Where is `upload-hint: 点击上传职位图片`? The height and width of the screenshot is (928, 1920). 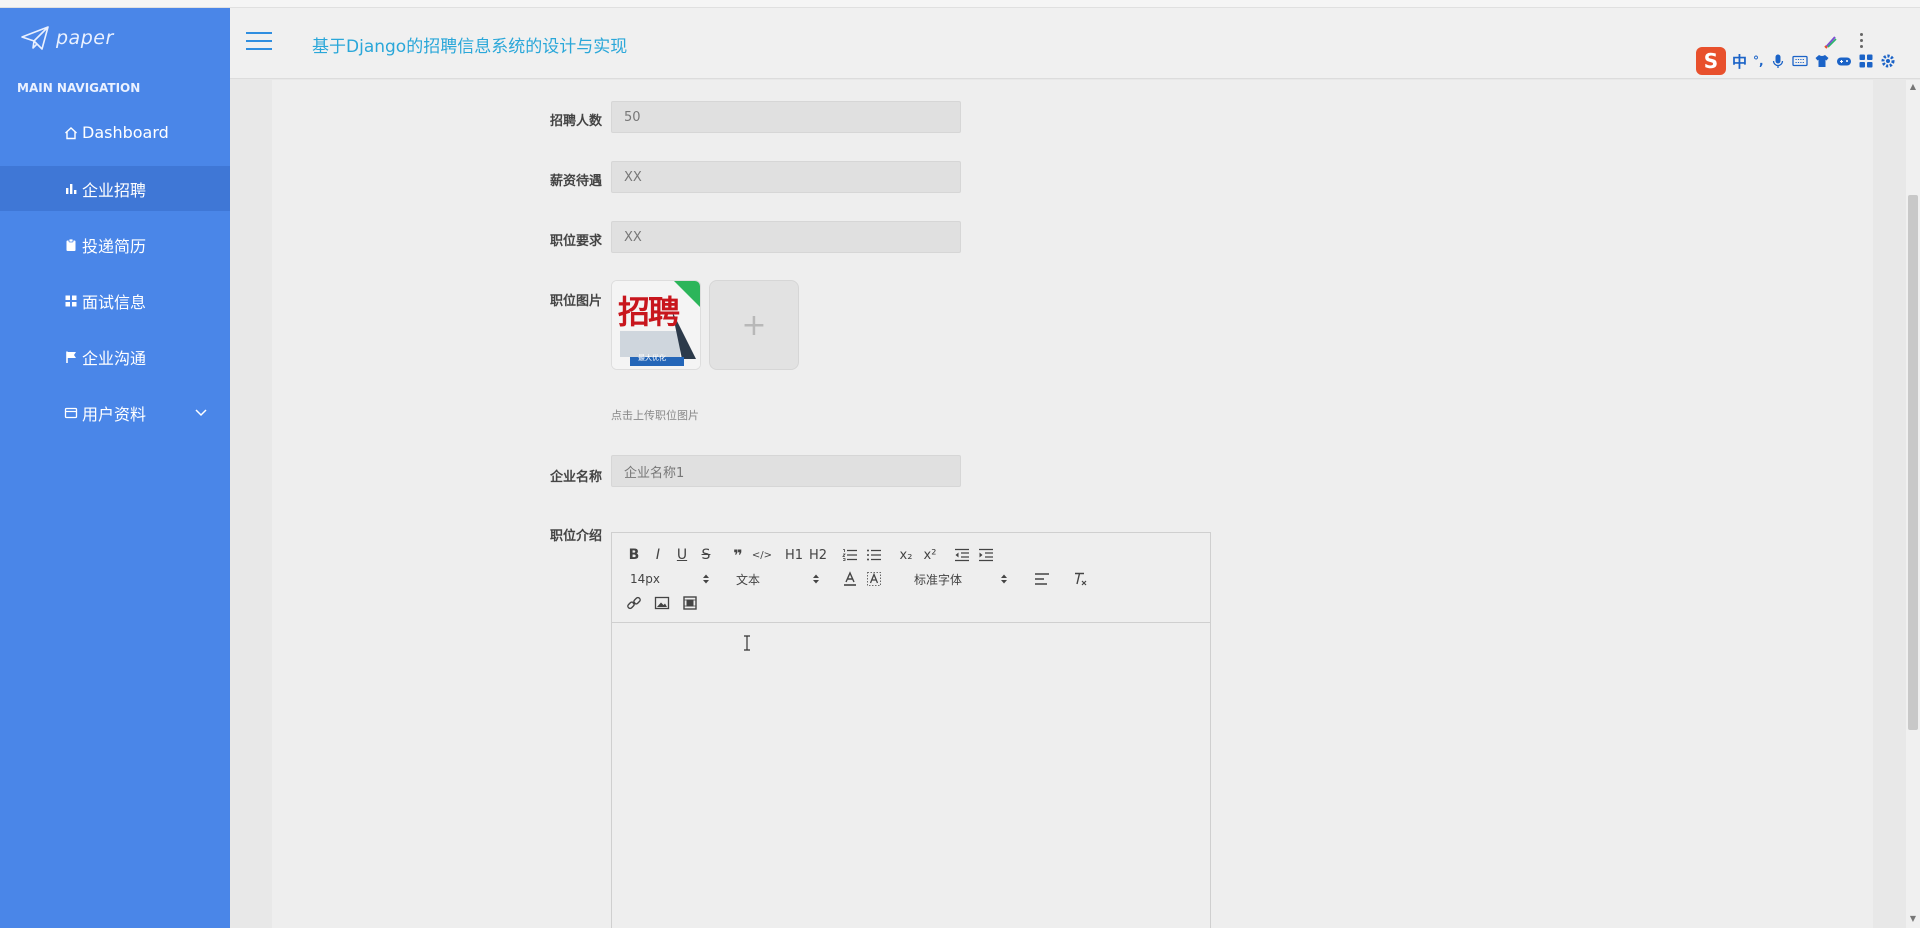 upload-hint: 点击上传职位图片 is located at coordinates (655, 415).